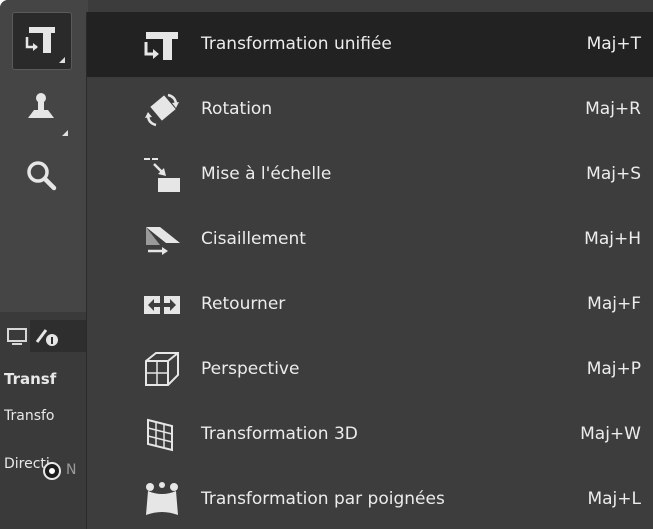 This screenshot has height=529, width=653. I want to click on transform-3d-icon, so click(162, 435).